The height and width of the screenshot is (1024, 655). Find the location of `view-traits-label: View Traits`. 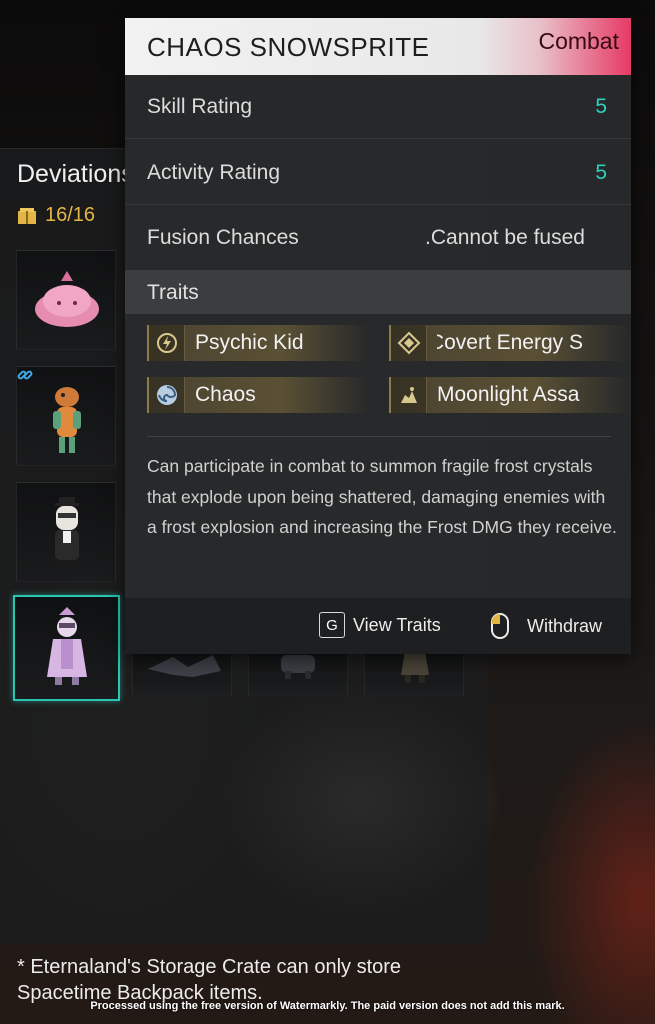

view-traits-label: View Traits is located at coordinates (397, 624).